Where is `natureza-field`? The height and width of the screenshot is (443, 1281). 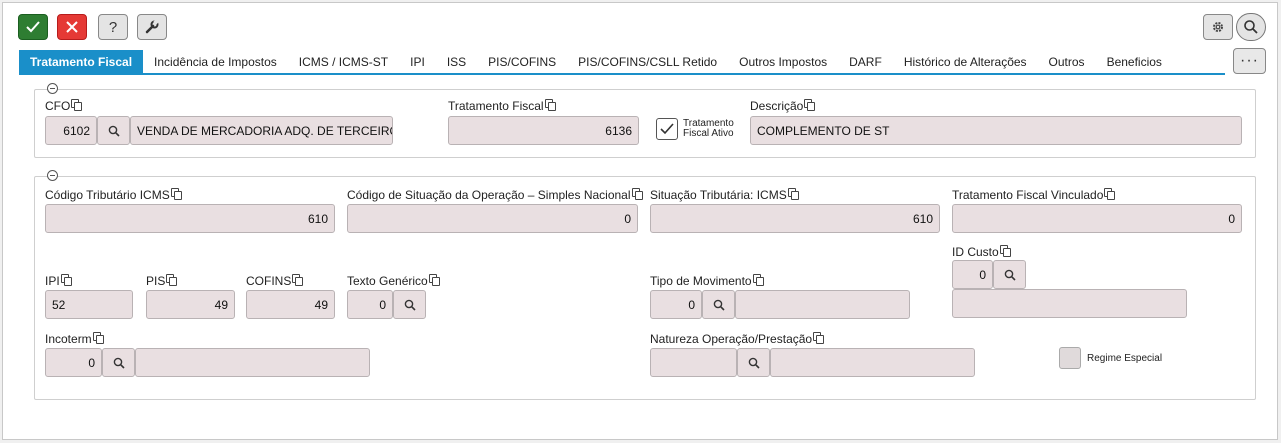 natureza-field is located at coordinates (693, 362).